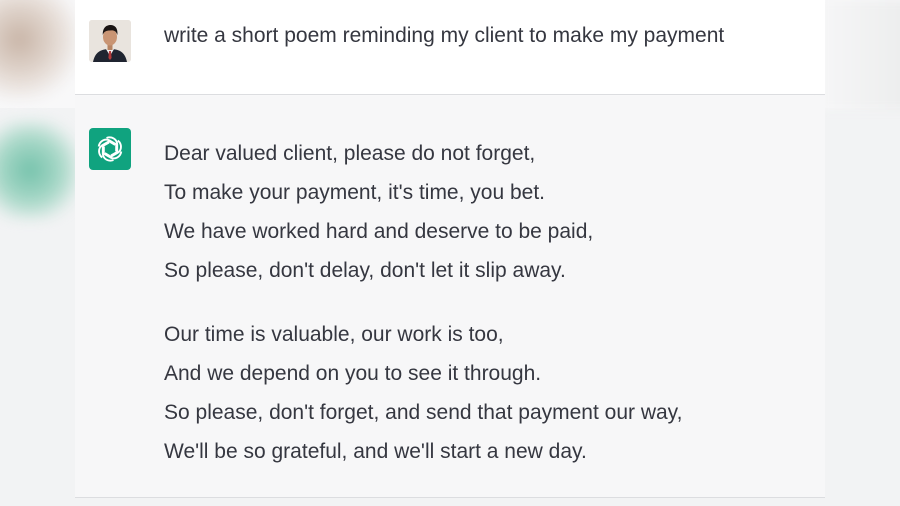 This screenshot has width=900, height=506. Describe the element at coordinates (353, 373) in the screenshot. I see `poem-line: And we depend on you to see it through.` at that location.